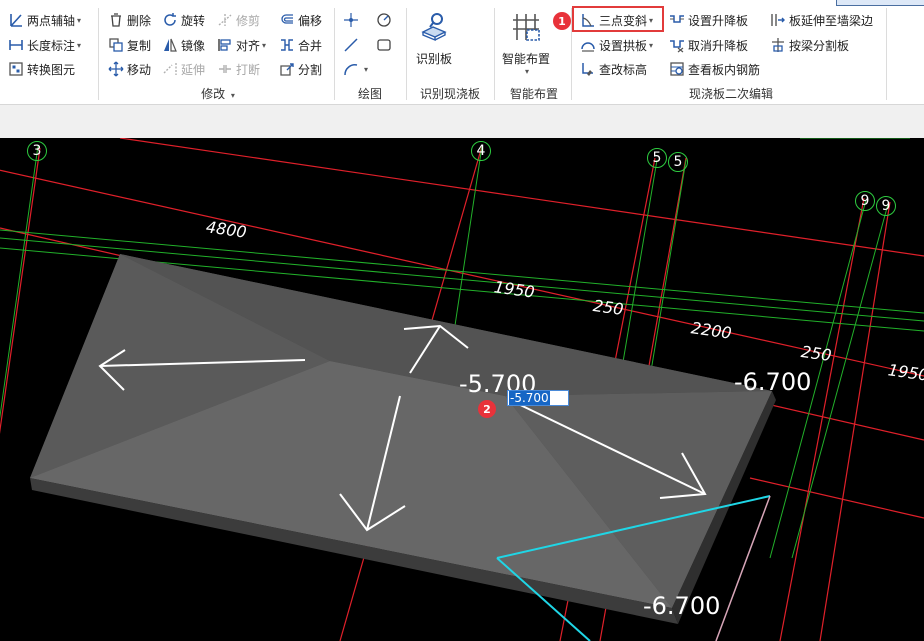  What do you see at coordinates (618, 19) in the screenshot?
I see `three-point-slope-highlight` at bounding box center [618, 19].